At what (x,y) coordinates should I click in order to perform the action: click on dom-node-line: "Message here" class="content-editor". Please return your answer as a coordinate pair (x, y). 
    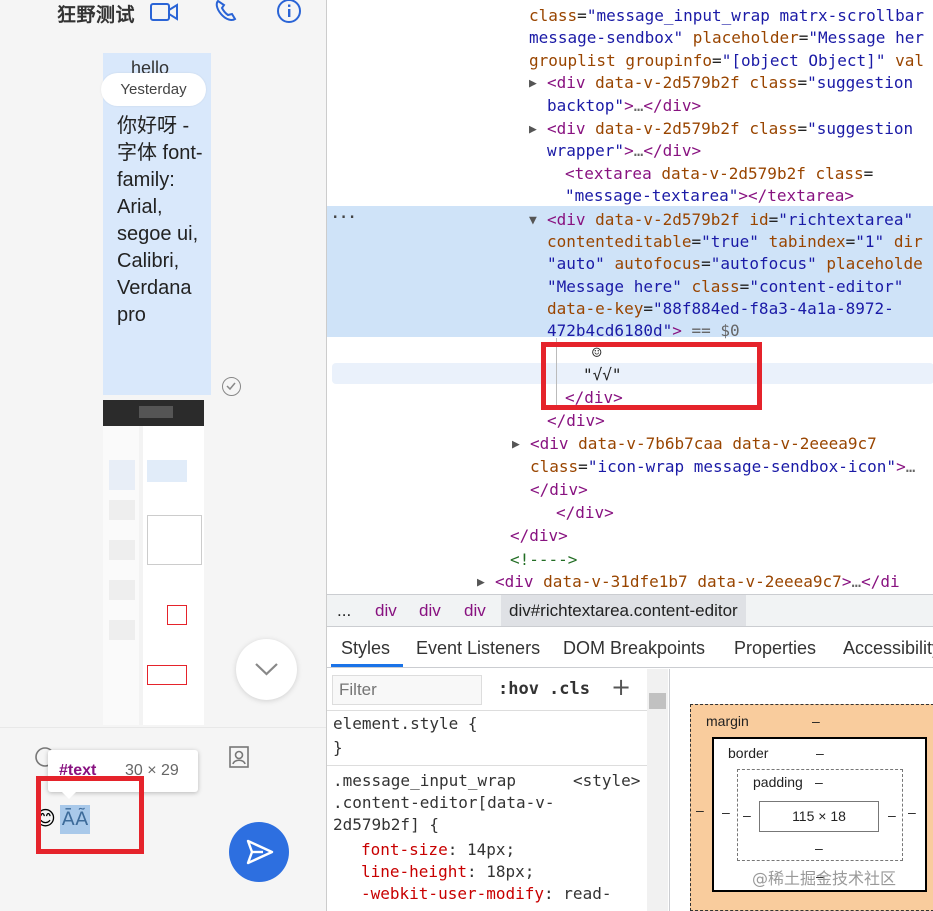
    Looking at the image, I should click on (725, 287).